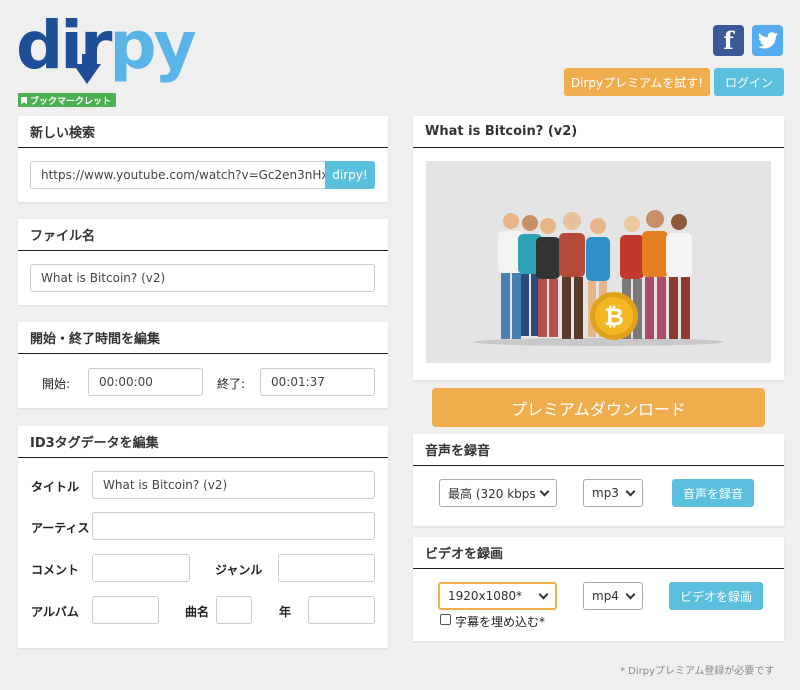 The width and height of the screenshot is (800, 690). What do you see at coordinates (497, 596) in the screenshot?
I see `video-resolution-select: 1920x1080*` at bounding box center [497, 596].